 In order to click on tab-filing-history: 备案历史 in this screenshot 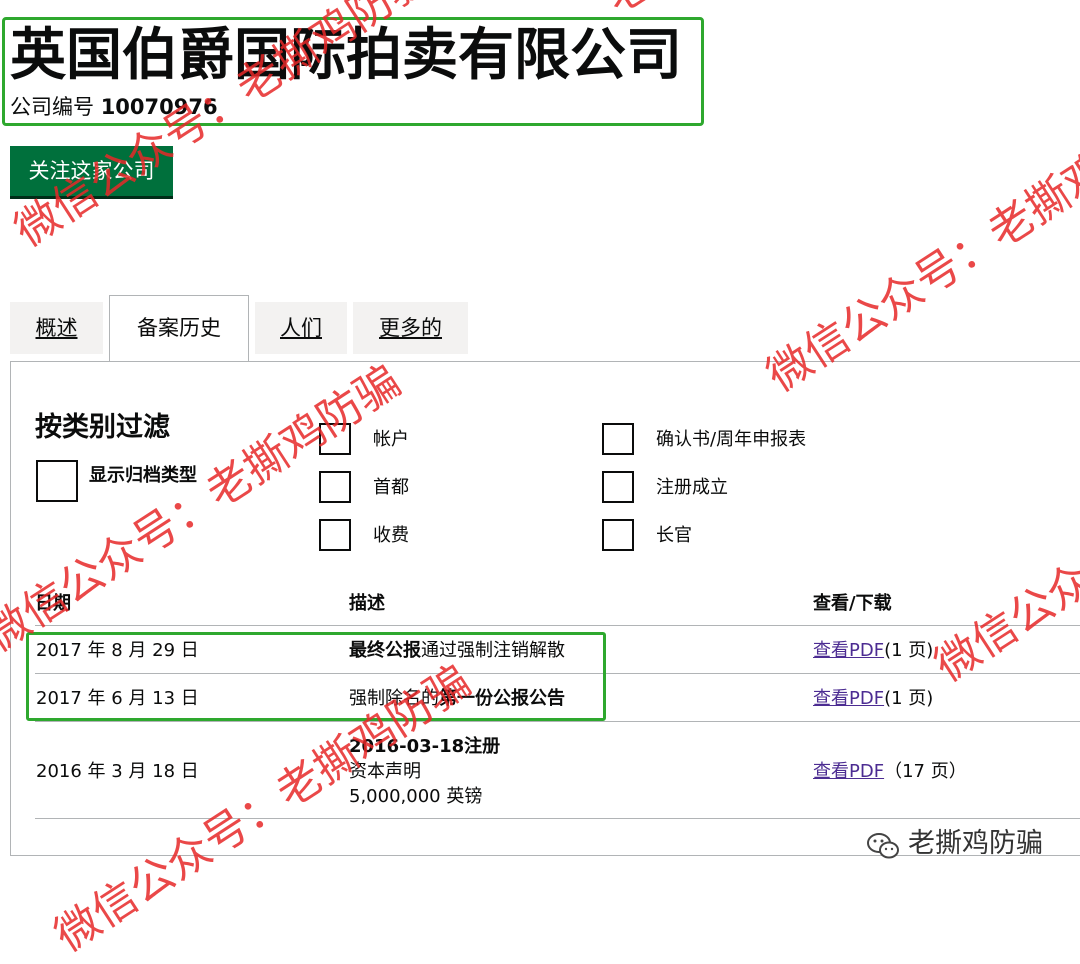, I will do `click(179, 328)`.